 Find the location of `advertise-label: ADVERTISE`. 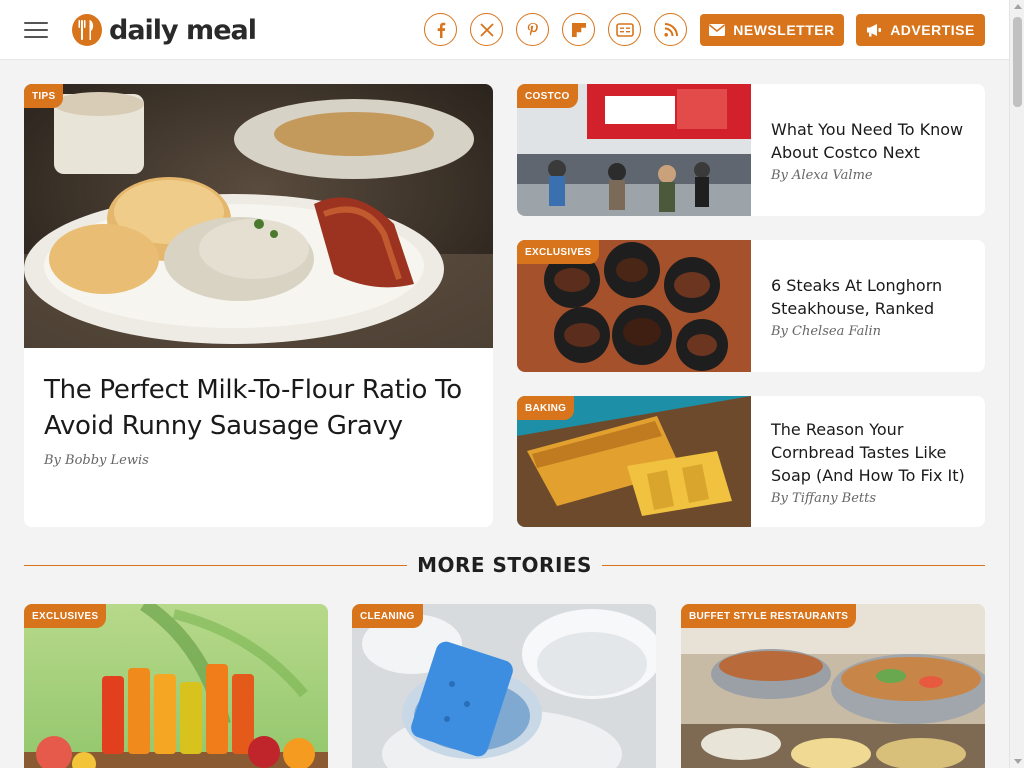

advertise-label: ADVERTISE is located at coordinates (932, 30).